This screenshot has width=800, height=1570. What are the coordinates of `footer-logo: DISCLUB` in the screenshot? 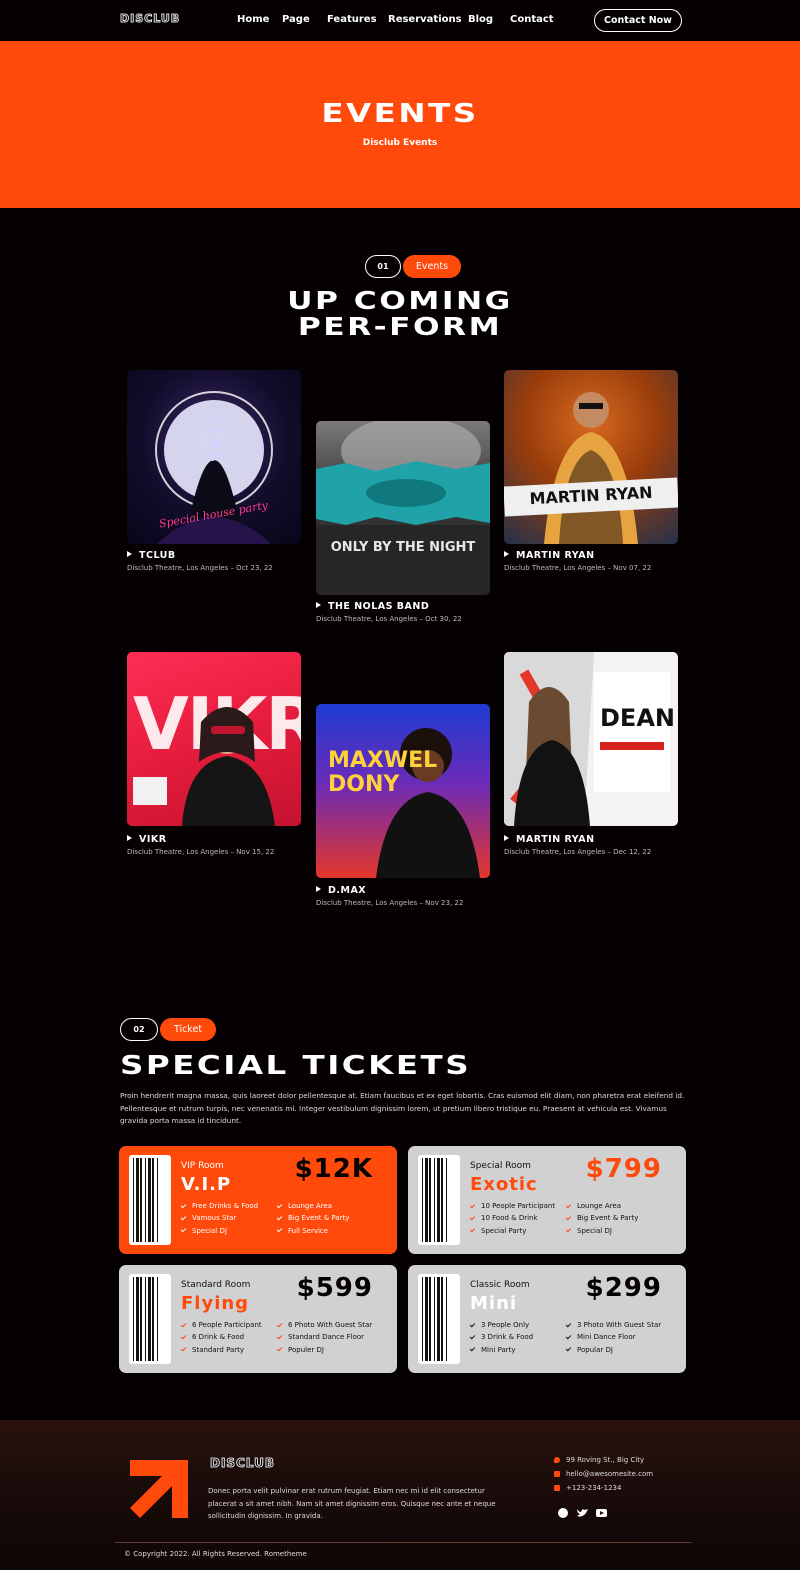 It's located at (242, 1463).